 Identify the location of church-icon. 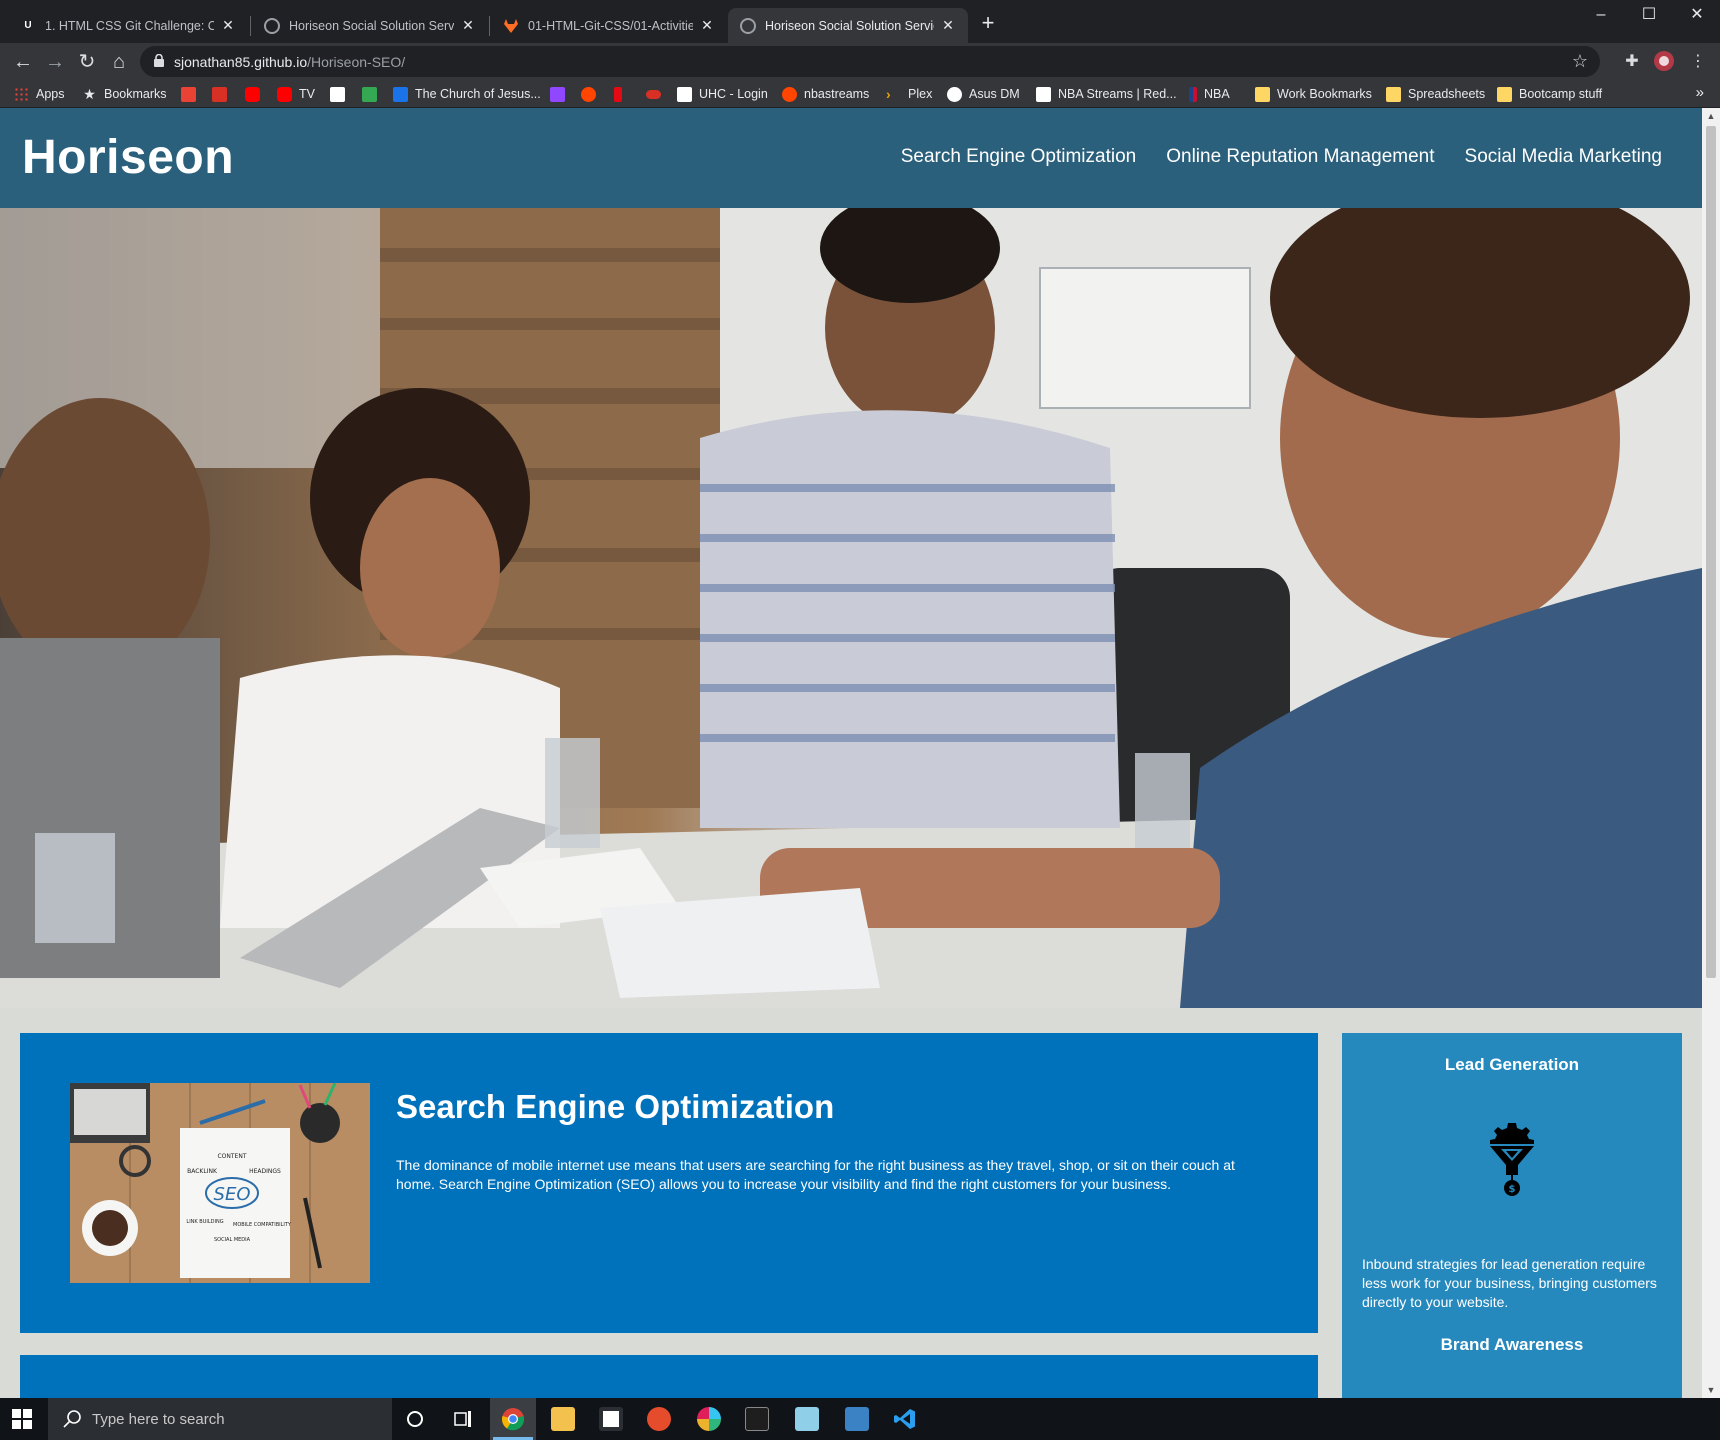
(400, 94).